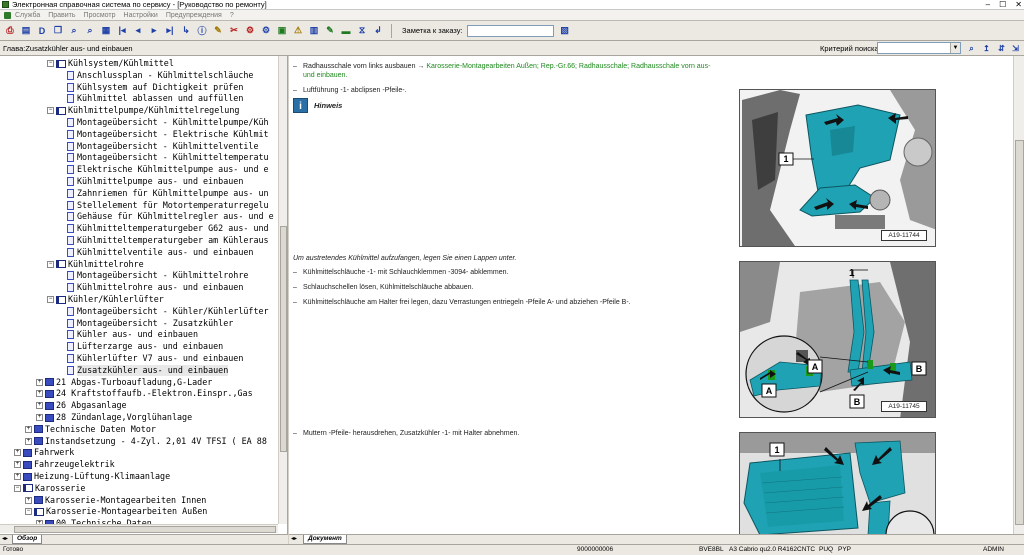  Describe the element at coordinates (144, 393) in the screenshot. I see `tree-item: +24 Kraftstoffaufb.-Elektron.Einspr.,Gas` at that location.